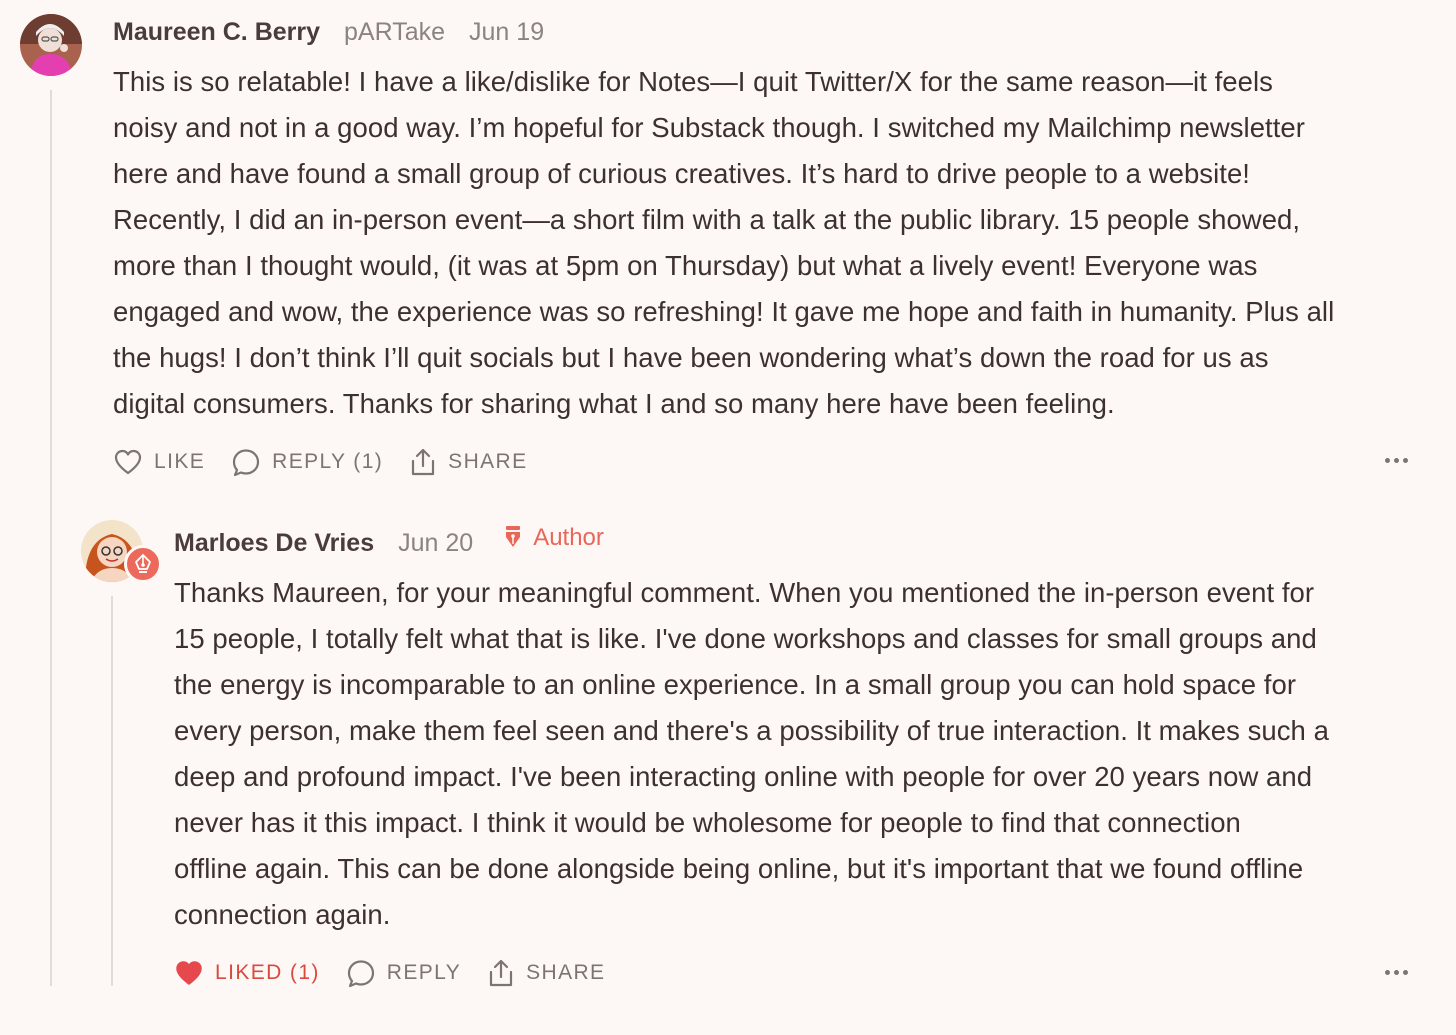 This screenshot has height=1035, width=1456. What do you see at coordinates (568, 537) in the screenshot?
I see `author-badge-label: Author` at bounding box center [568, 537].